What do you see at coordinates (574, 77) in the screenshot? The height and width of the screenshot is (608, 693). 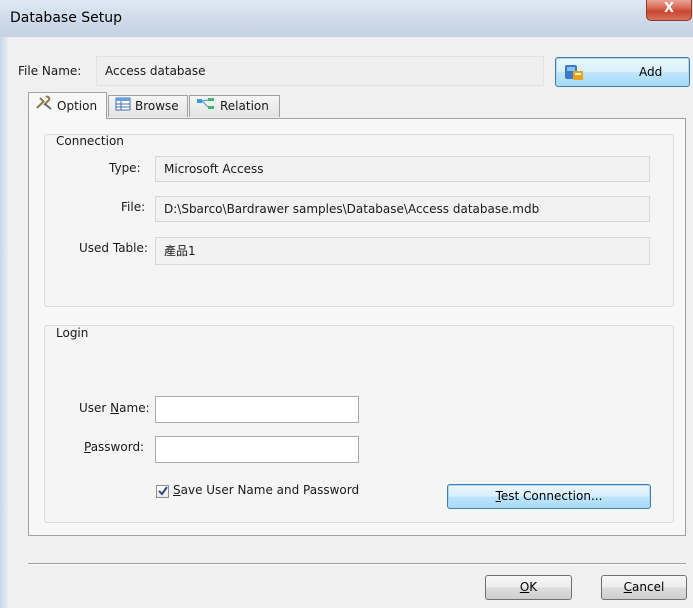 I see `database-add-icon` at bounding box center [574, 77].